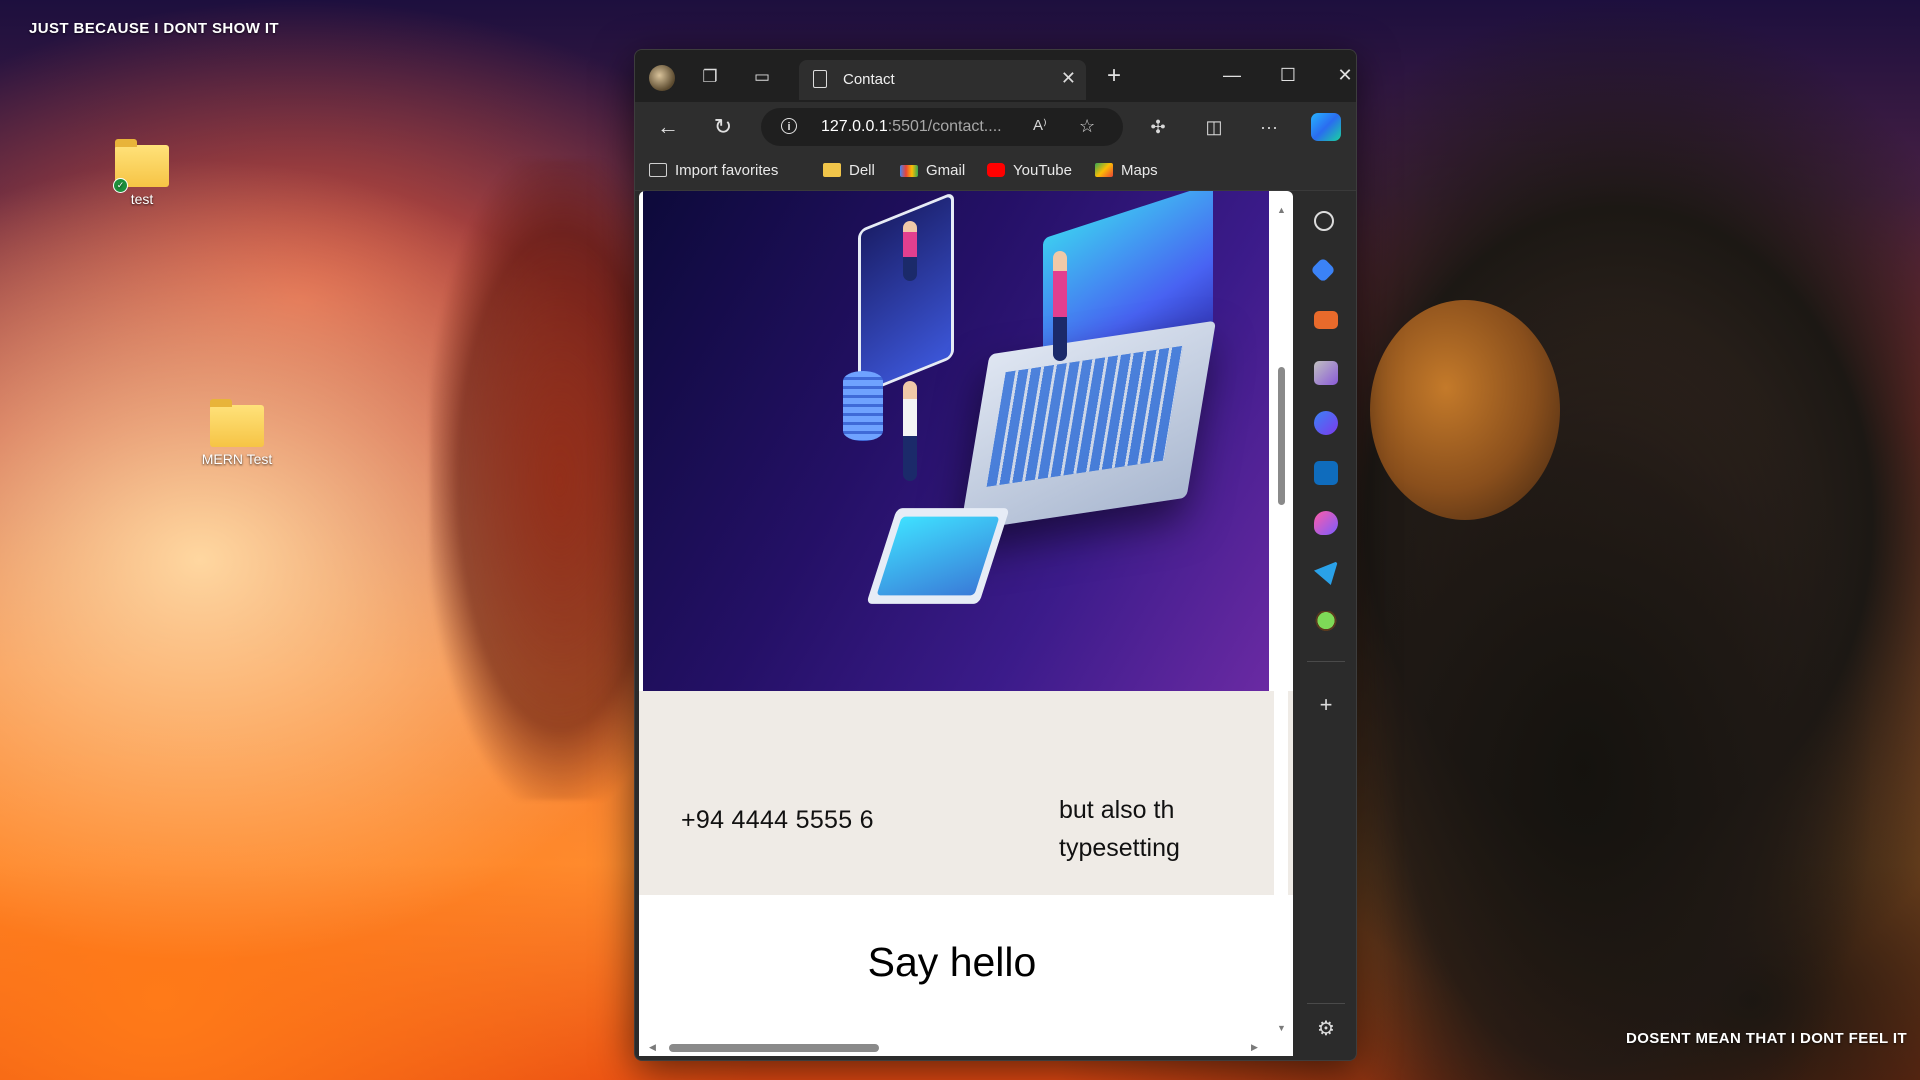 Image resolution: width=1920 pixels, height=1080 pixels. I want to click on back-button: ←, so click(668, 127).